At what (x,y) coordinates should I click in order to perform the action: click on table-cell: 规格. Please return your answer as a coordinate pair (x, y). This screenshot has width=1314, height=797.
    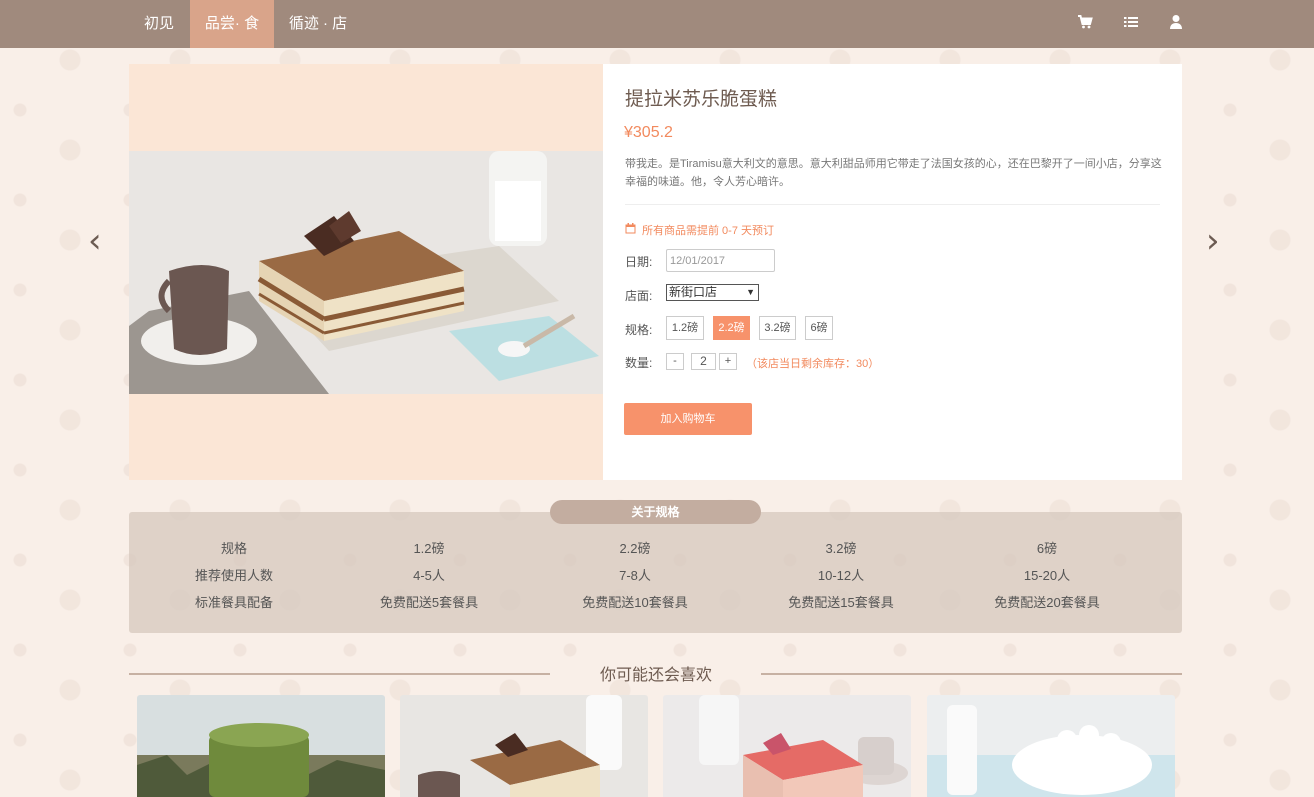
    Looking at the image, I should click on (233, 548).